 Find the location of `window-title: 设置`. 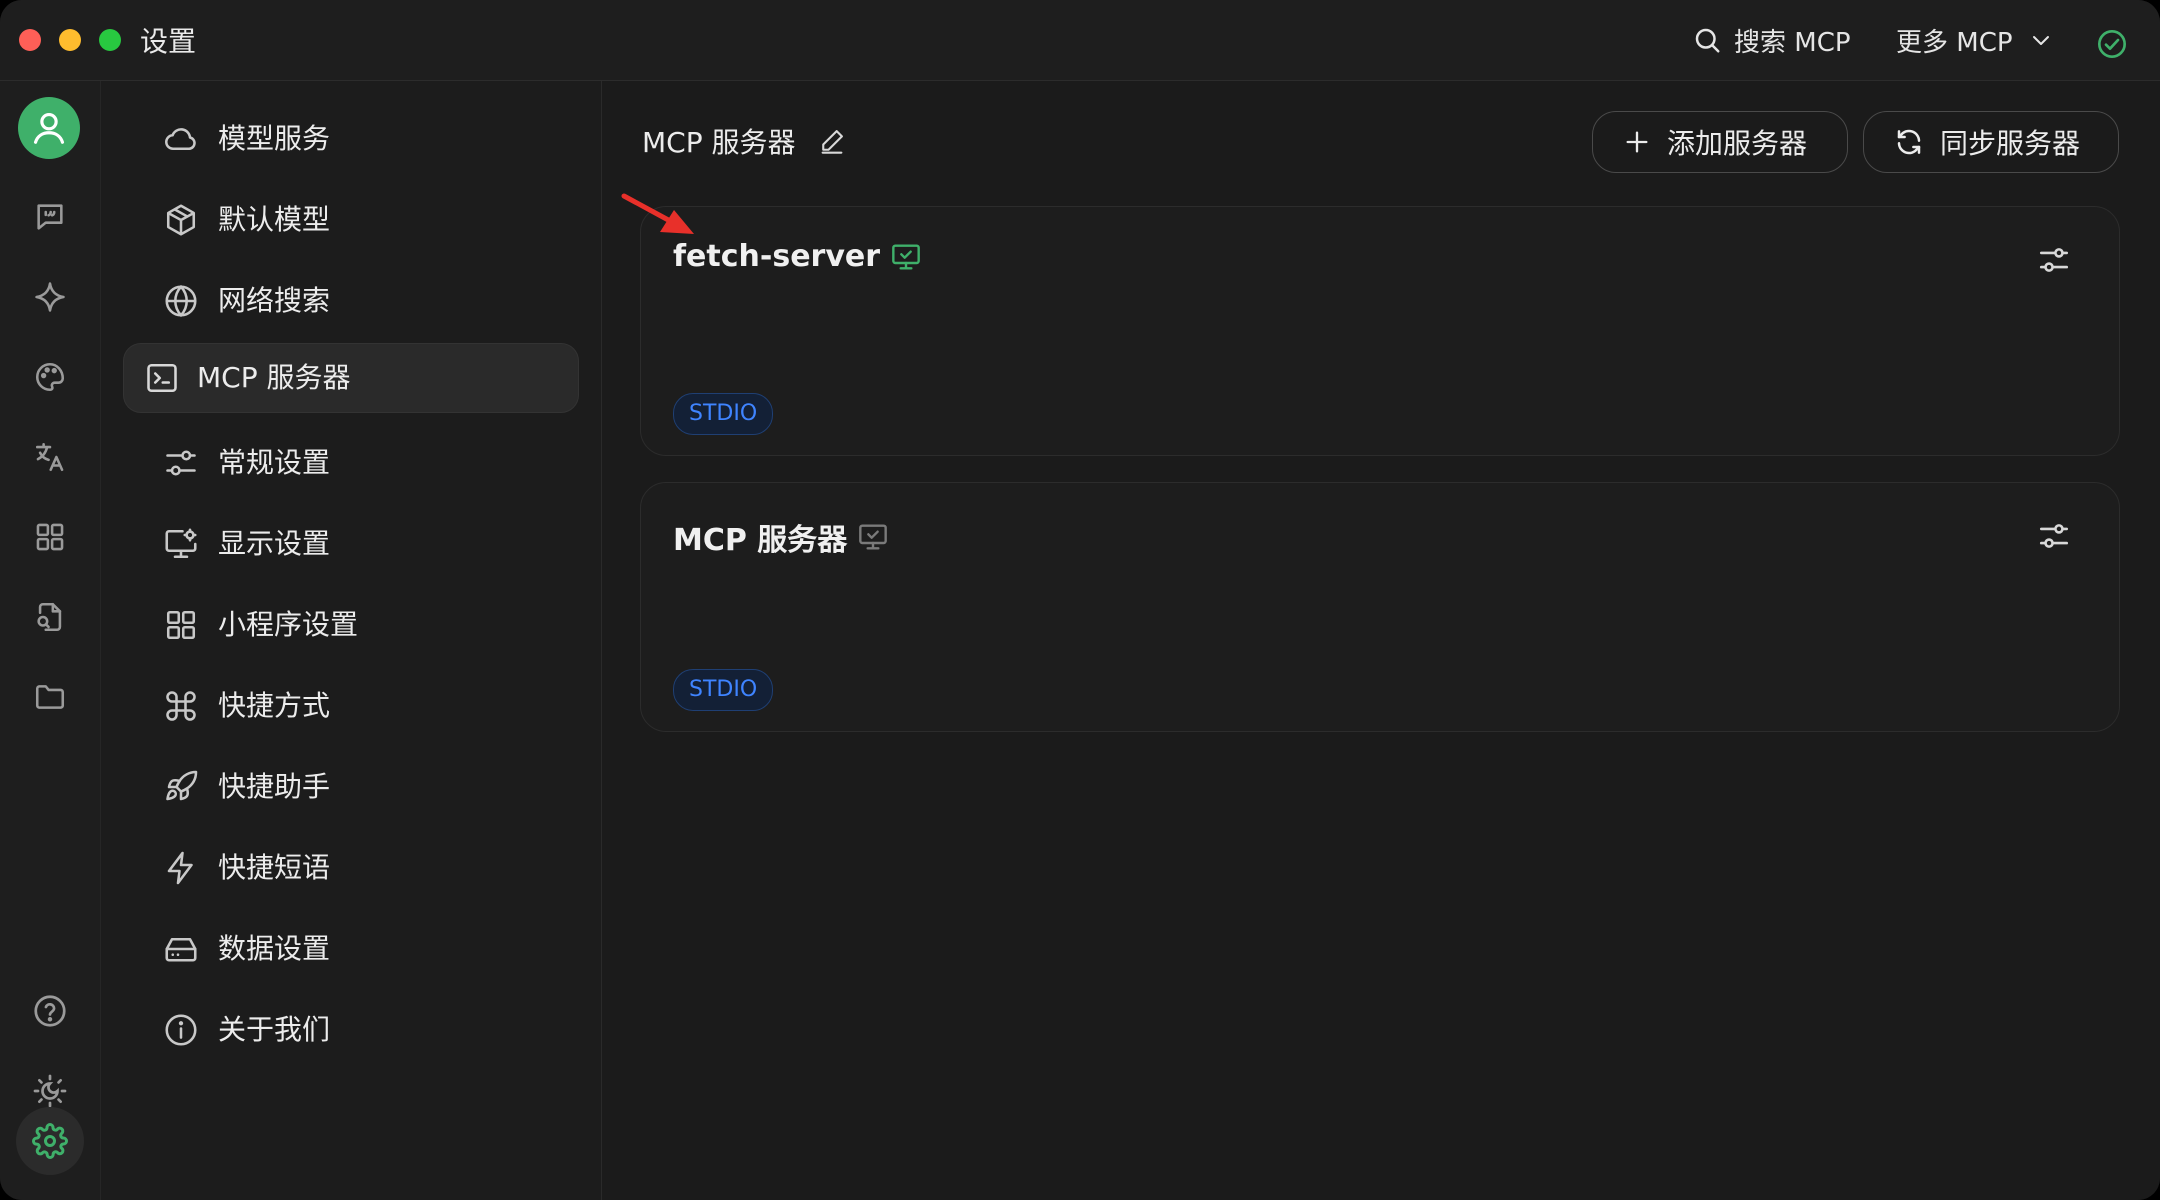

window-title: 设置 is located at coordinates (168, 41).